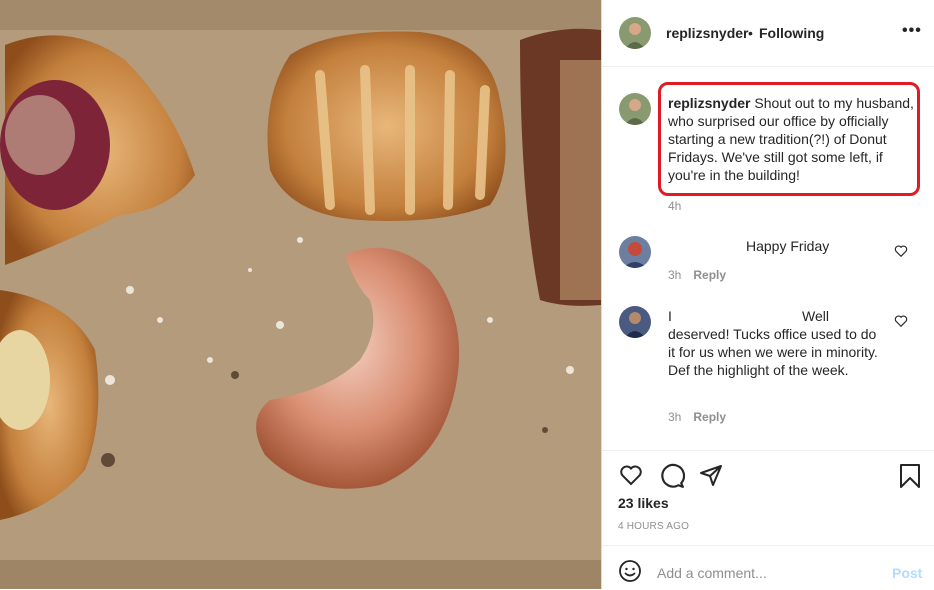  I want to click on comment-text: Happy Friday, so click(788, 246).